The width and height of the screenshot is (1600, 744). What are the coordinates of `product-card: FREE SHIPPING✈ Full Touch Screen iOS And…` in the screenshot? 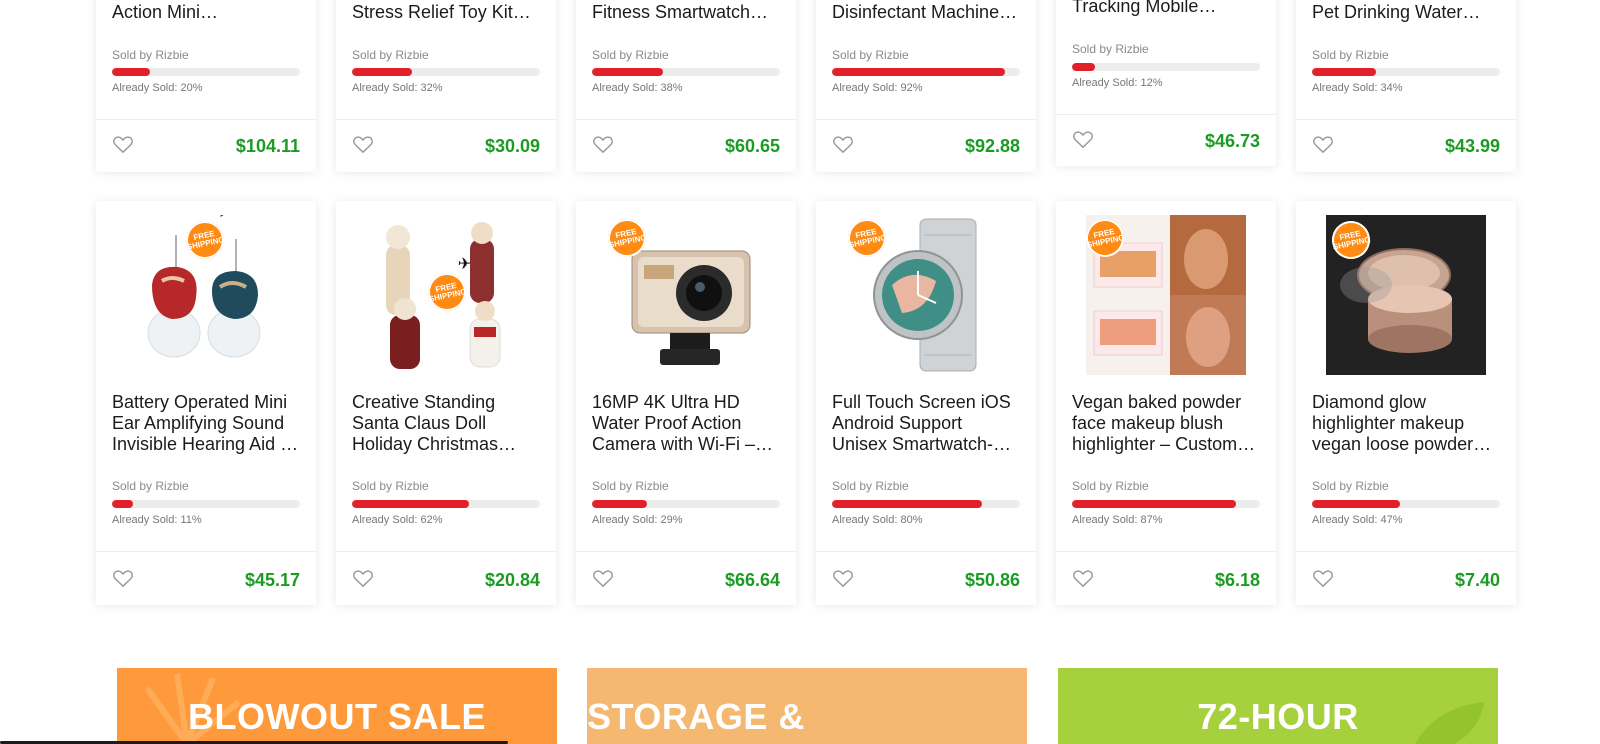 It's located at (926, 403).